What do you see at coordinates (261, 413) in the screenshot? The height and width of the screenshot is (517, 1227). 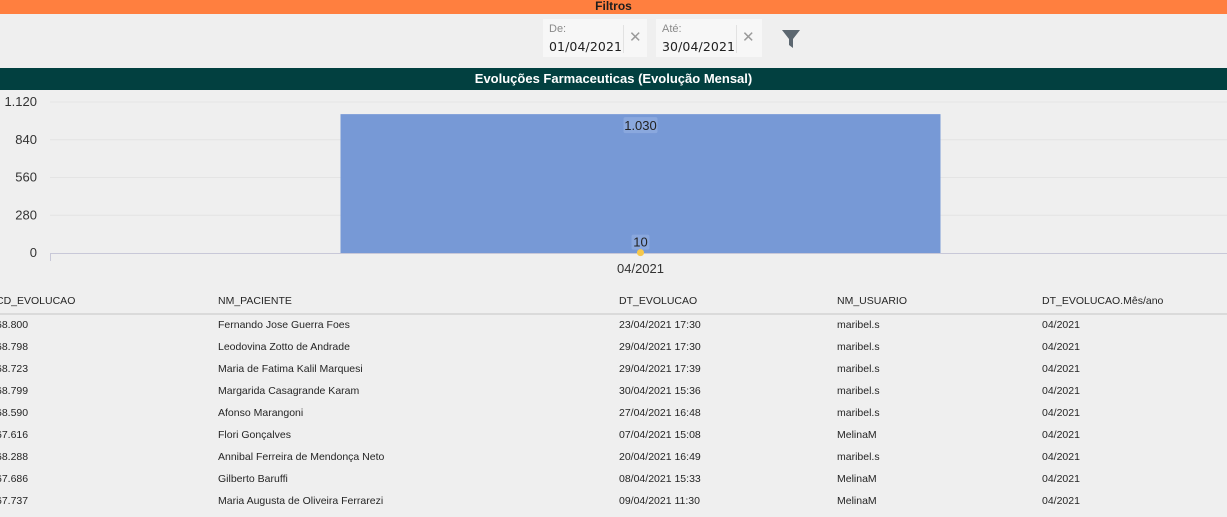 I see `table-cell: Afonso Marangoni` at bounding box center [261, 413].